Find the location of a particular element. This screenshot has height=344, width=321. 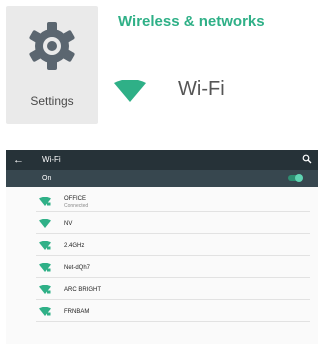

wifi-label: Wi-Fi is located at coordinates (201, 89).